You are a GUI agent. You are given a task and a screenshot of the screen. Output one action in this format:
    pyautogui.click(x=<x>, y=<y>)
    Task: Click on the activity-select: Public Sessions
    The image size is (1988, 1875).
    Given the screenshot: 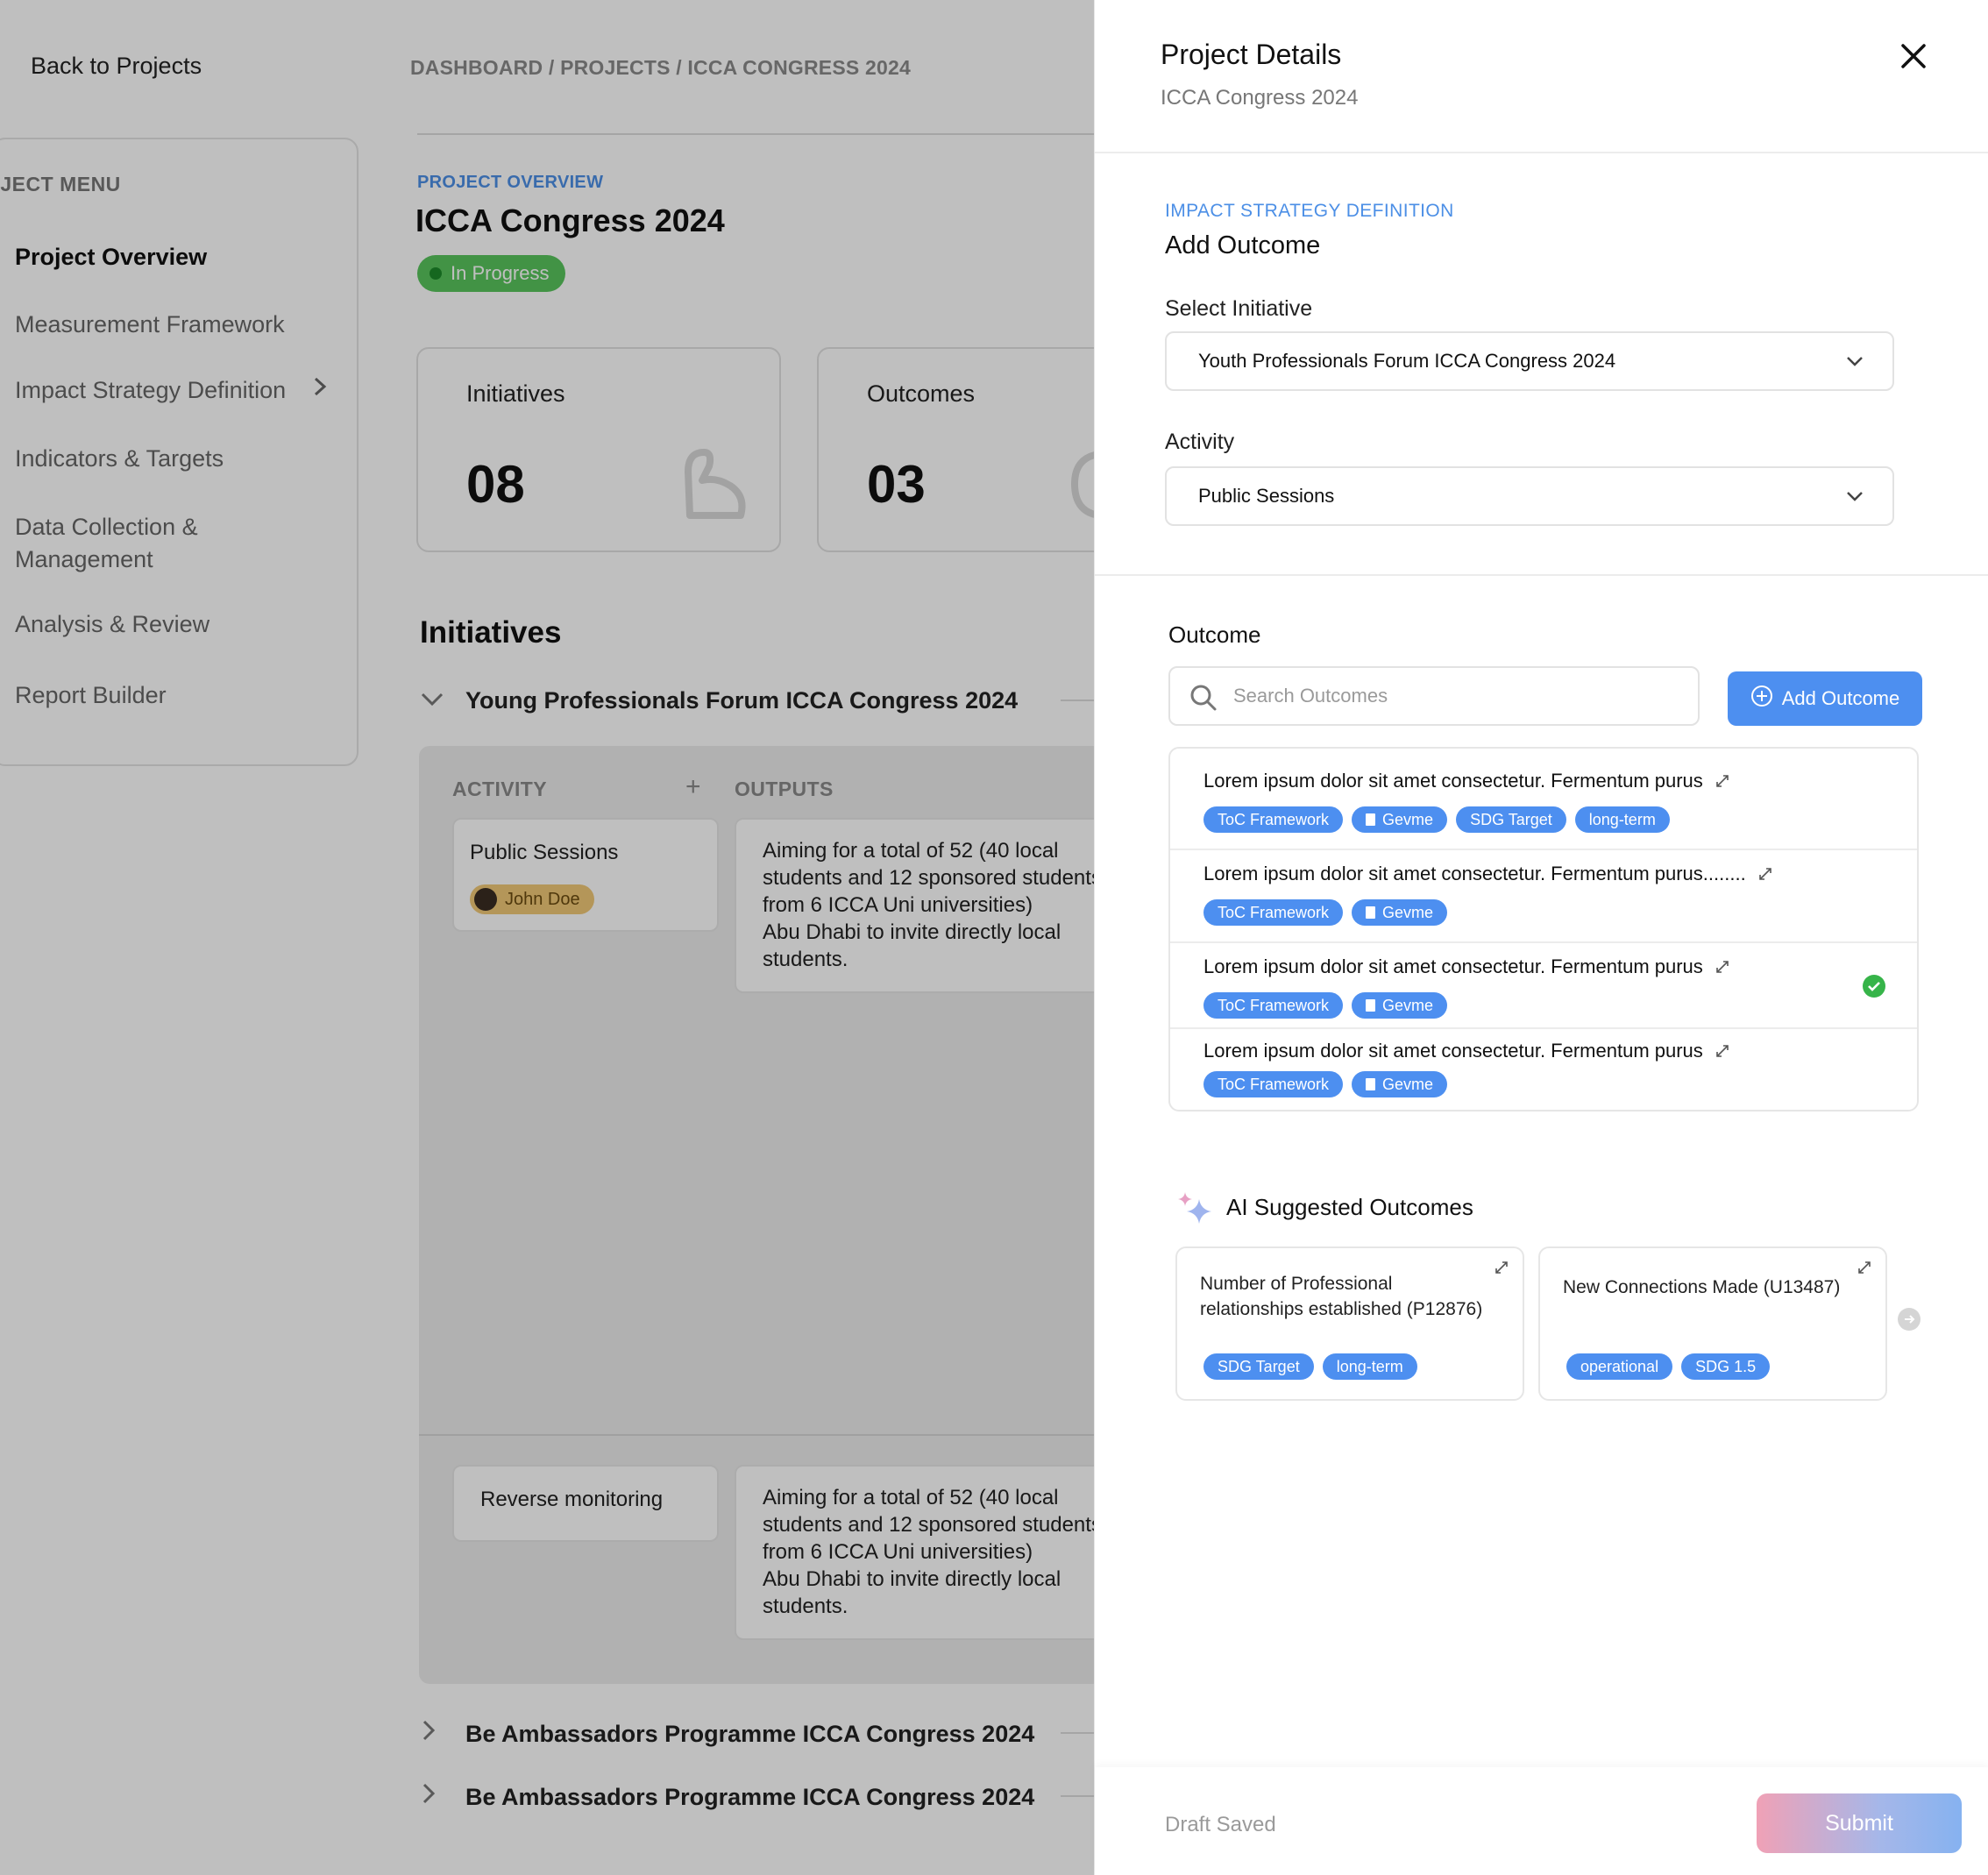 What is the action you would take?
    pyautogui.click(x=1529, y=496)
    